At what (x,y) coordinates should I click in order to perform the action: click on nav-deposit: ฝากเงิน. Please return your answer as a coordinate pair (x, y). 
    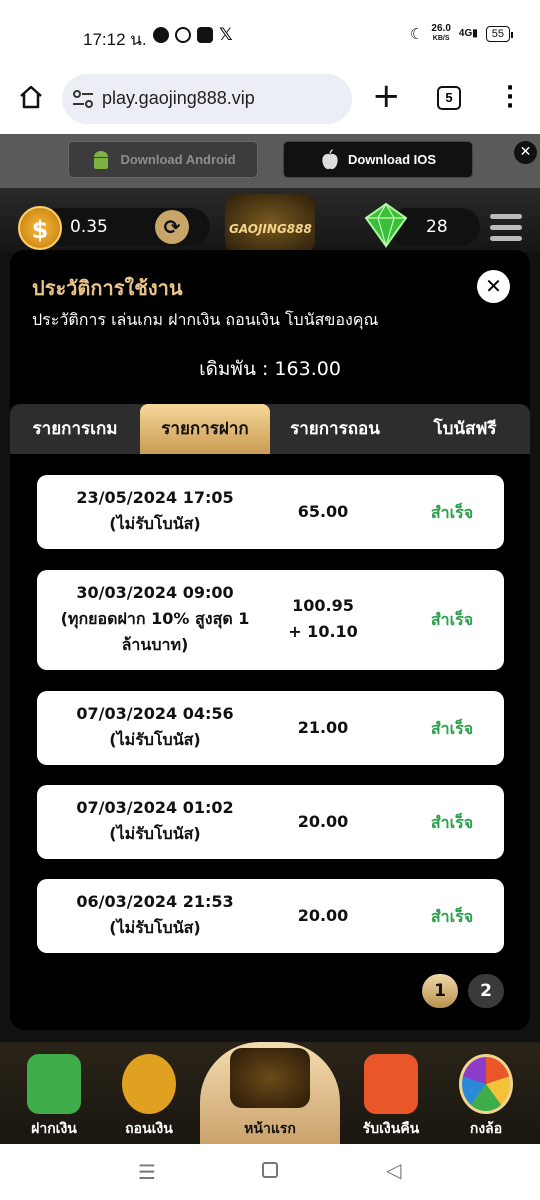
    Looking at the image, I should click on (54, 1093).